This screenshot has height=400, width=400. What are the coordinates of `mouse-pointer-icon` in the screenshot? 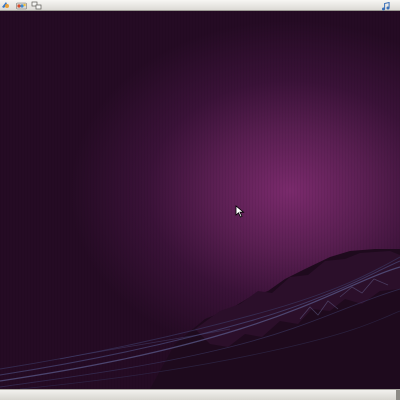 It's located at (240, 211).